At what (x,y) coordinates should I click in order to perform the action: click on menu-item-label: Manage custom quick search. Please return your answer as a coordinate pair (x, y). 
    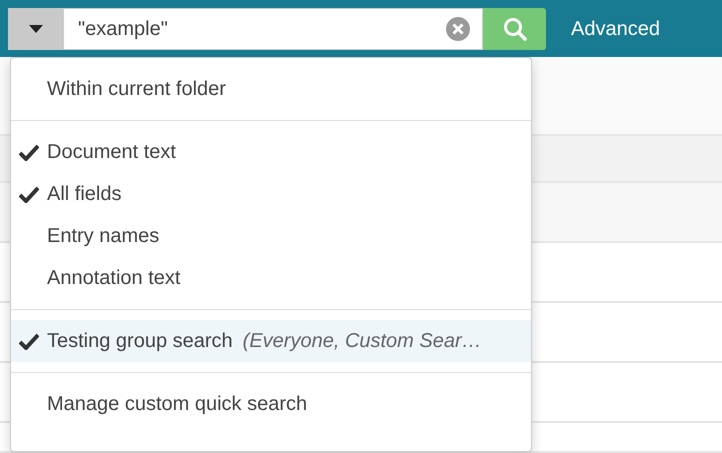
    Looking at the image, I should click on (177, 404).